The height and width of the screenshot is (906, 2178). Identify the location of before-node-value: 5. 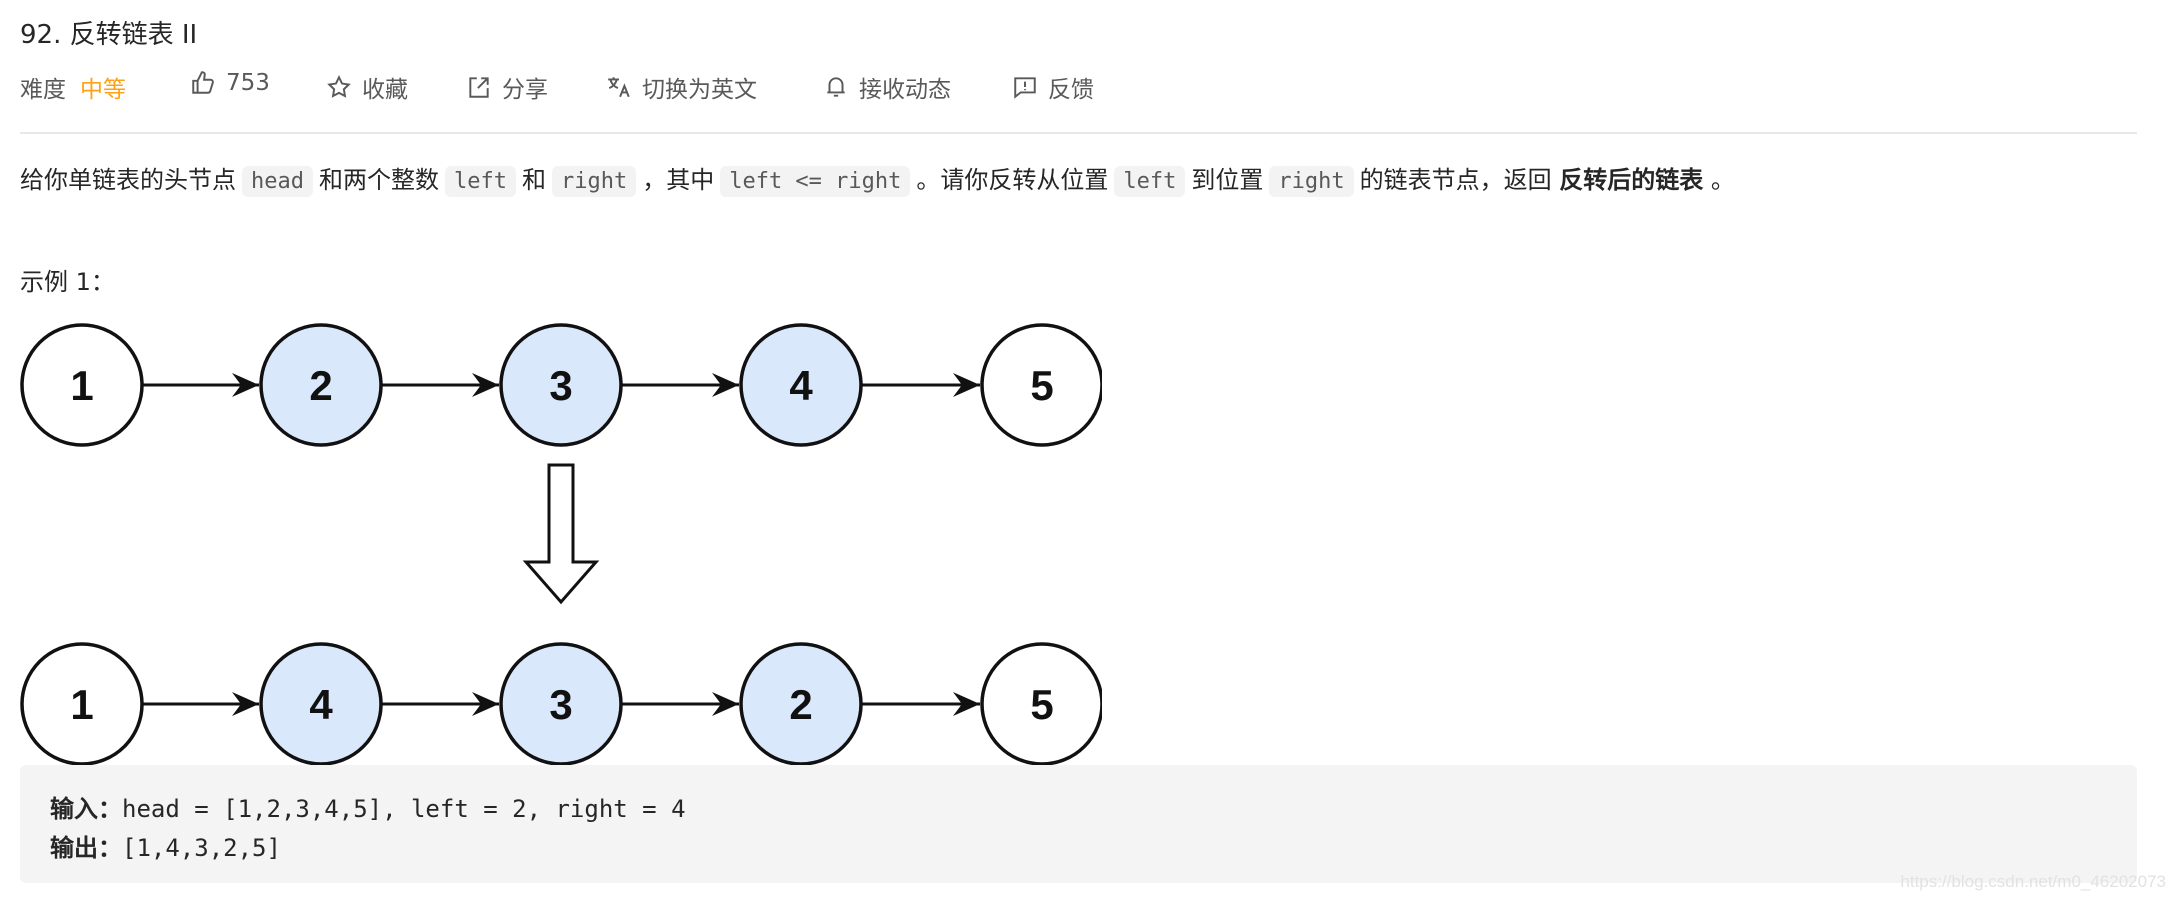
(1041, 385).